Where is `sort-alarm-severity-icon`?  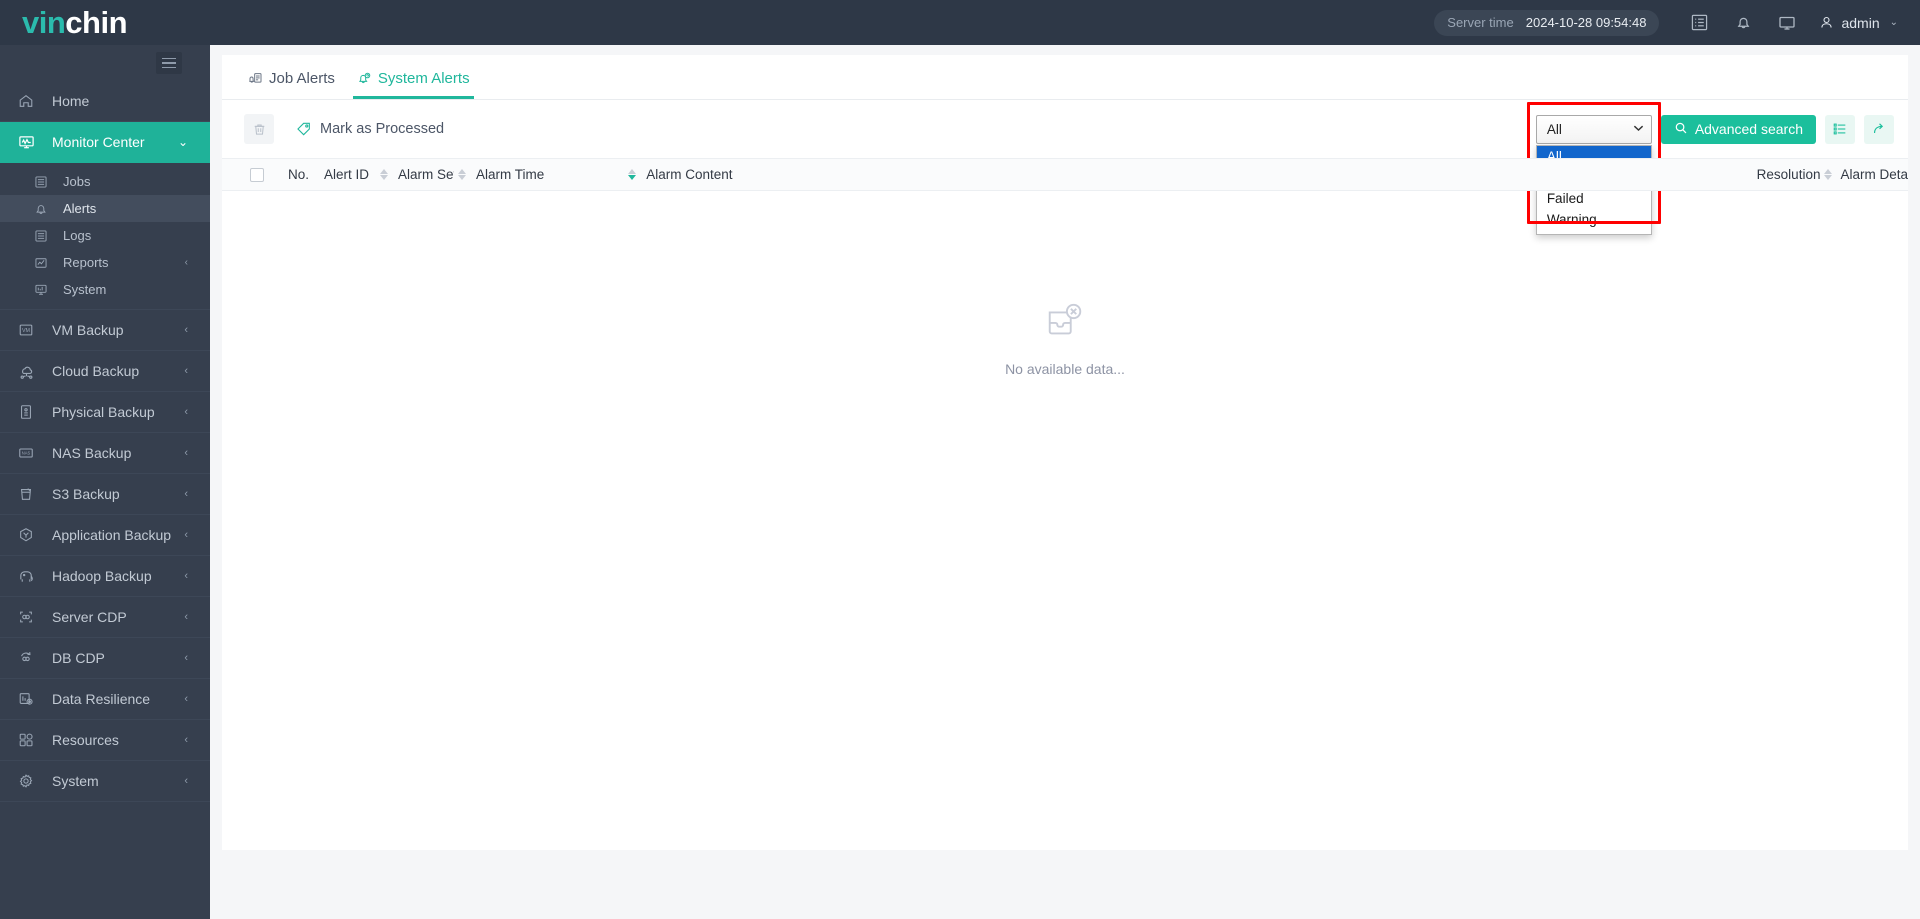 sort-alarm-severity-icon is located at coordinates (462, 174).